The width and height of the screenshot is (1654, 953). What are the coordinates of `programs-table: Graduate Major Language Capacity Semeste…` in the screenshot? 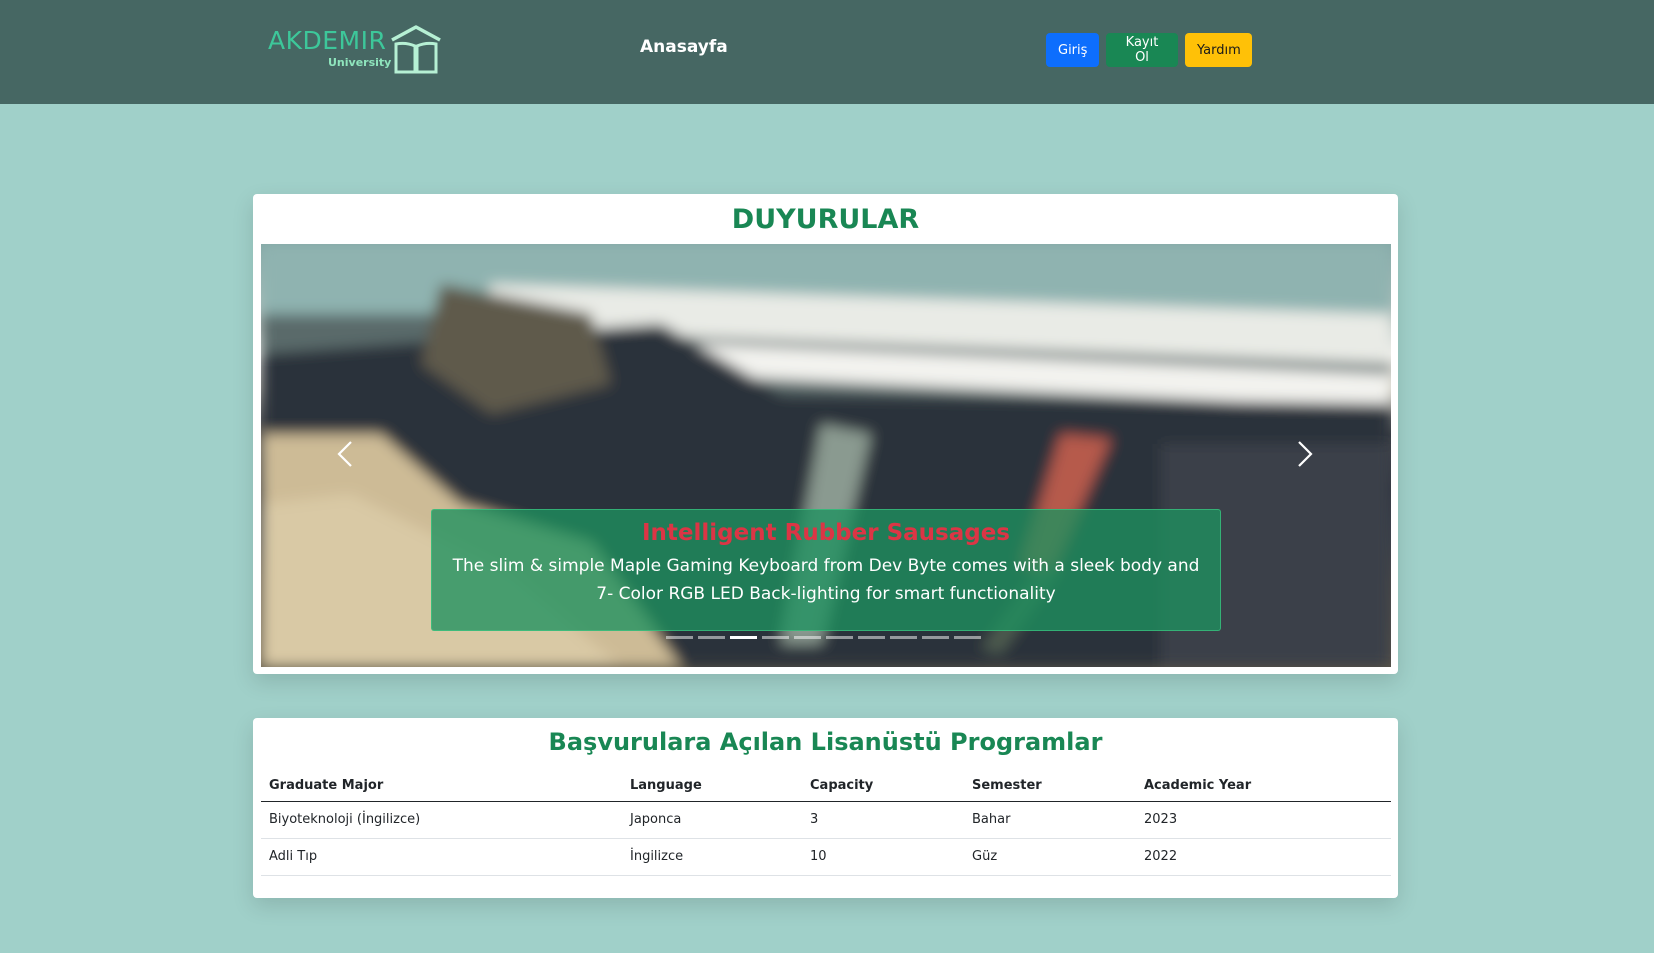 It's located at (826, 823).